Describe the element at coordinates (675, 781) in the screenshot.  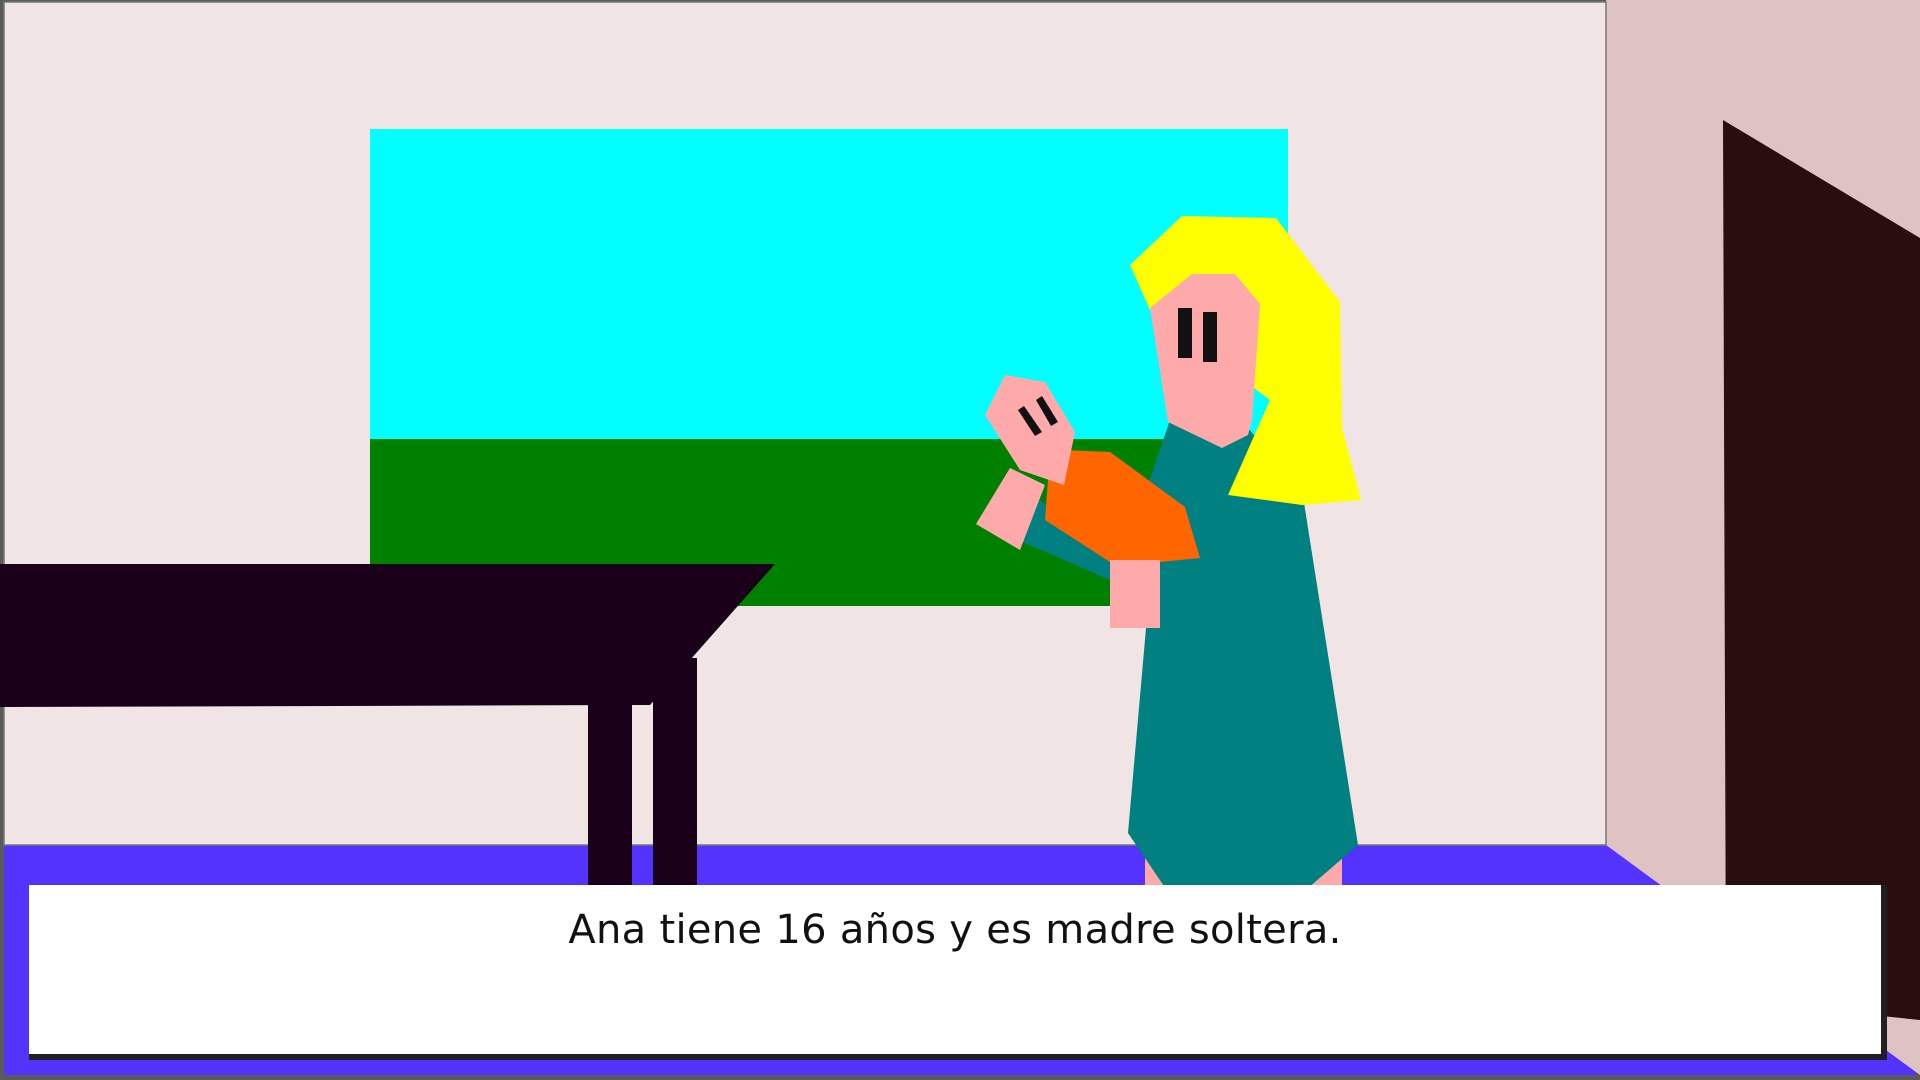
I see `table-leg-right` at that location.